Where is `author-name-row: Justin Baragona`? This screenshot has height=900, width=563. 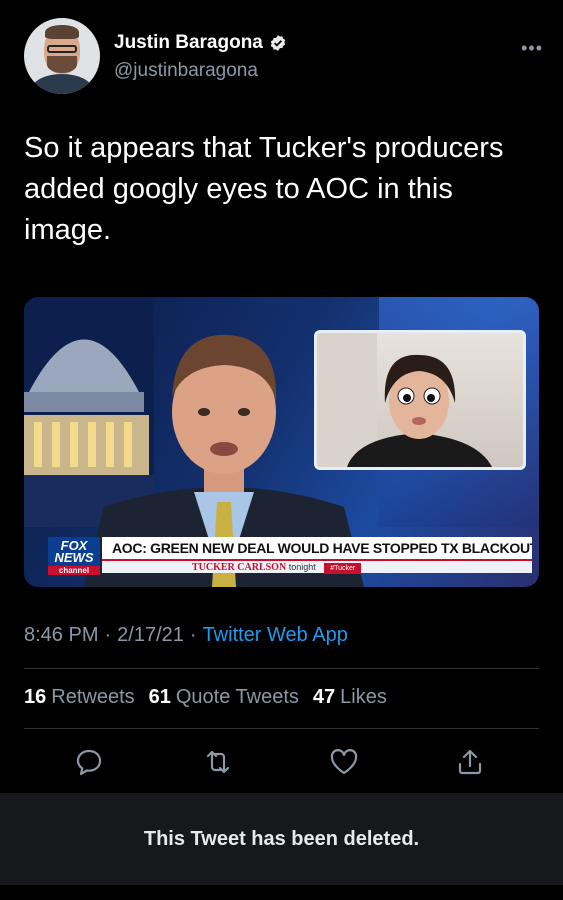 author-name-row: Justin Baragona is located at coordinates (200, 43).